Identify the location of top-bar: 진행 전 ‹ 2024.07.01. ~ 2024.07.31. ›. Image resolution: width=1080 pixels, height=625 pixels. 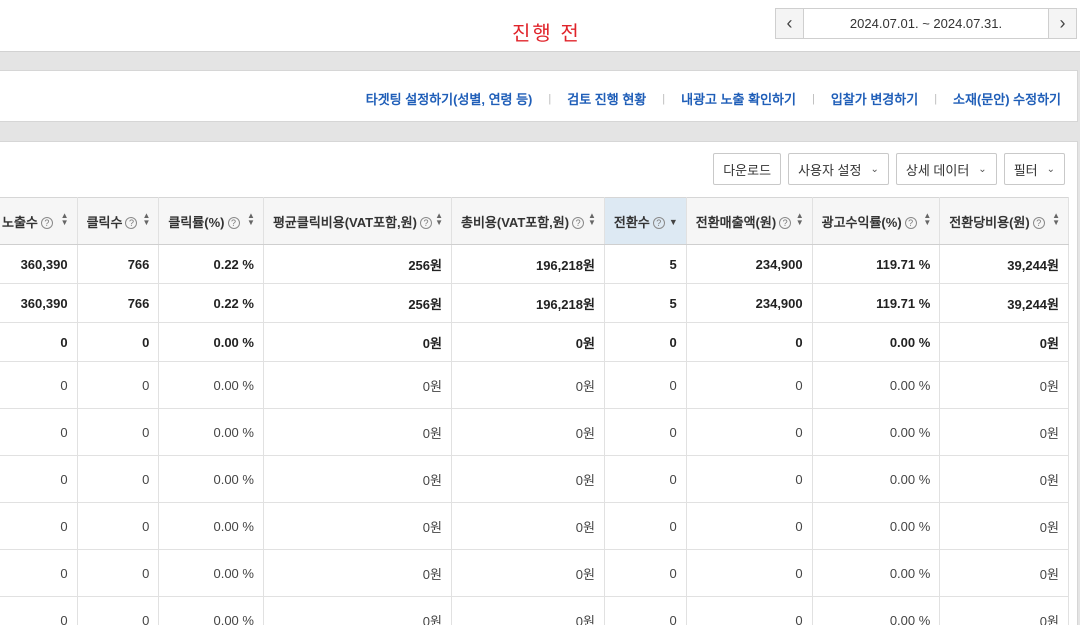
(540, 26).